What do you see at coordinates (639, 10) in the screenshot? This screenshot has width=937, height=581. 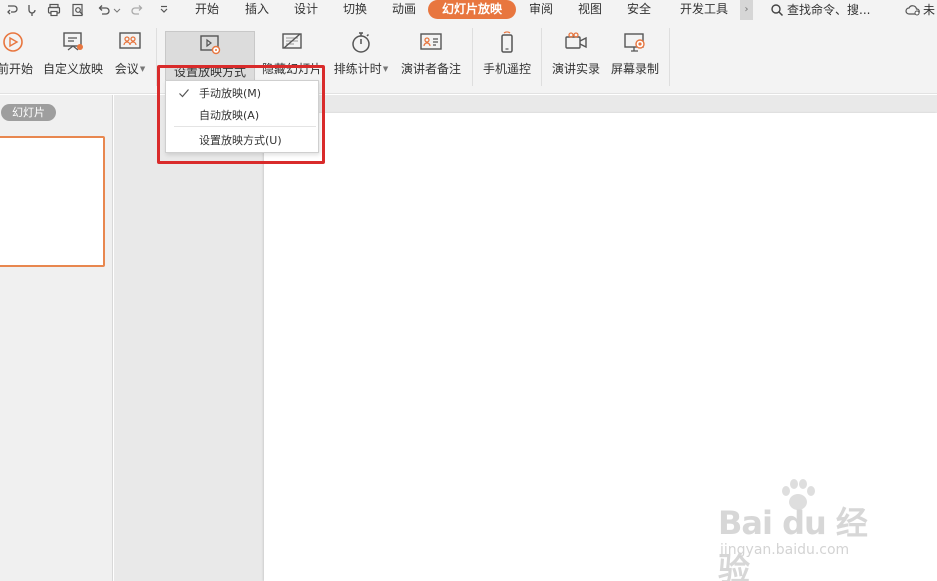 I see `tab-security: 安全` at bounding box center [639, 10].